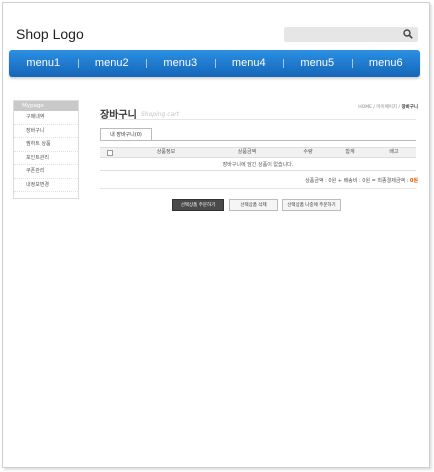 This screenshot has height=472, width=434. What do you see at coordinates (198, 205) in the screenshot?
I see `order-selected-button: 선택상품 주문하기` at bounding box center [198, 205].